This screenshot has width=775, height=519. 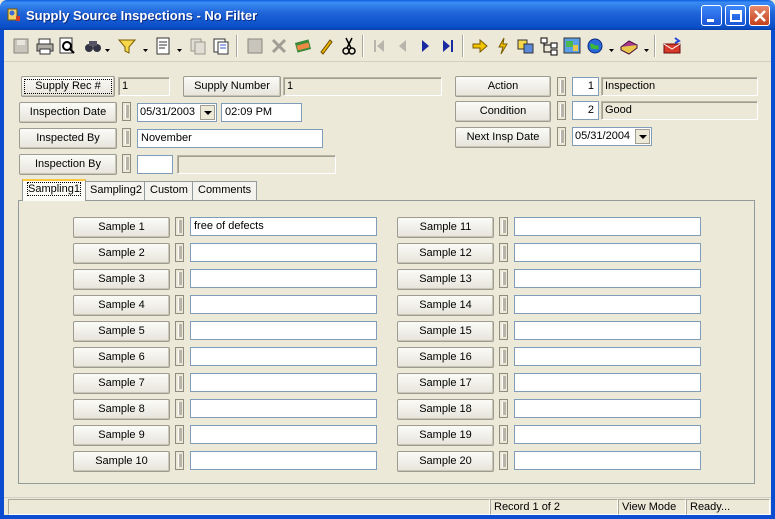 What do you see at coordinates (672, 46) in the screenshot?
I see `mail-icon` at bounding box center [672, 46].